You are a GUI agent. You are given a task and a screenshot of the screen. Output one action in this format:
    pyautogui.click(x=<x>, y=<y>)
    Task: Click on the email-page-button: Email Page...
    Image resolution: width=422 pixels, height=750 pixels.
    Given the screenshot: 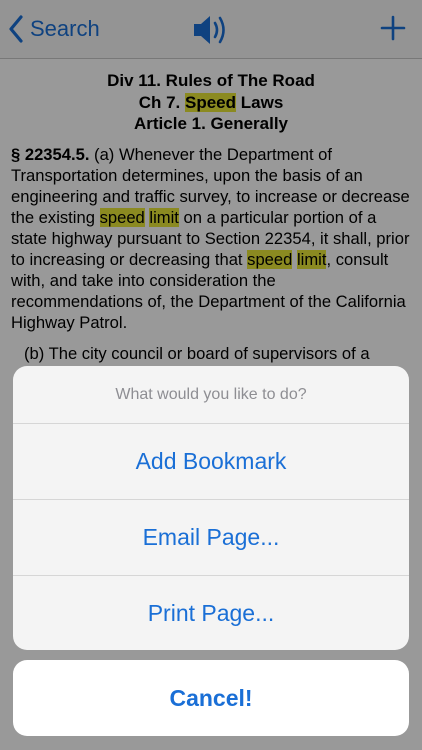 What is the action you would take?
    pyautogui.click(x=211, y=538)
    